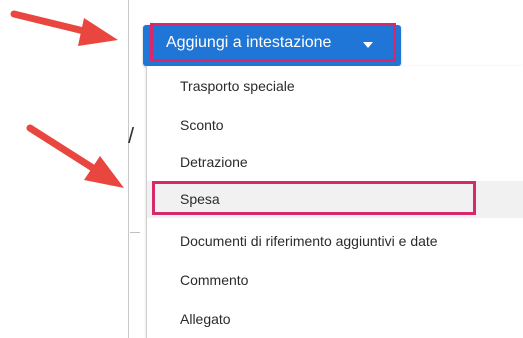  Describe the element at coordinates (64, 28) in the screenshot. I see `arrow-to-button-icon` at that location.